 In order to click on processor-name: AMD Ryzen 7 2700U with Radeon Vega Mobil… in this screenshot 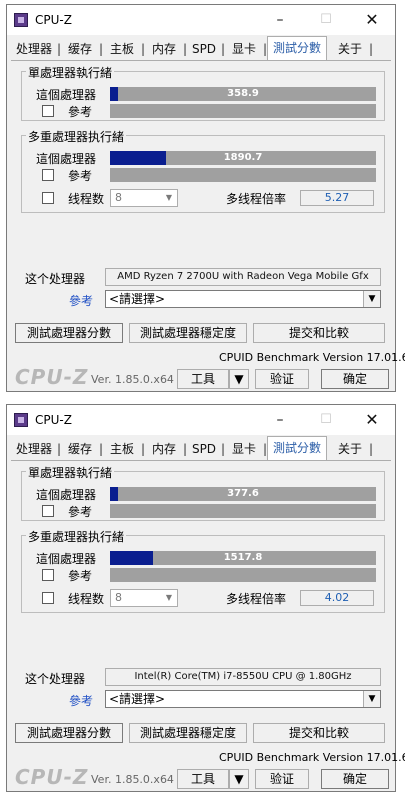, I will do `click(243, 277)`.